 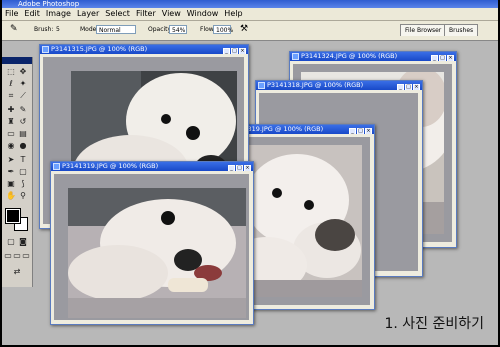 I want to click on screen-mode-3-icon: ▭, so click(x=26, y=255).